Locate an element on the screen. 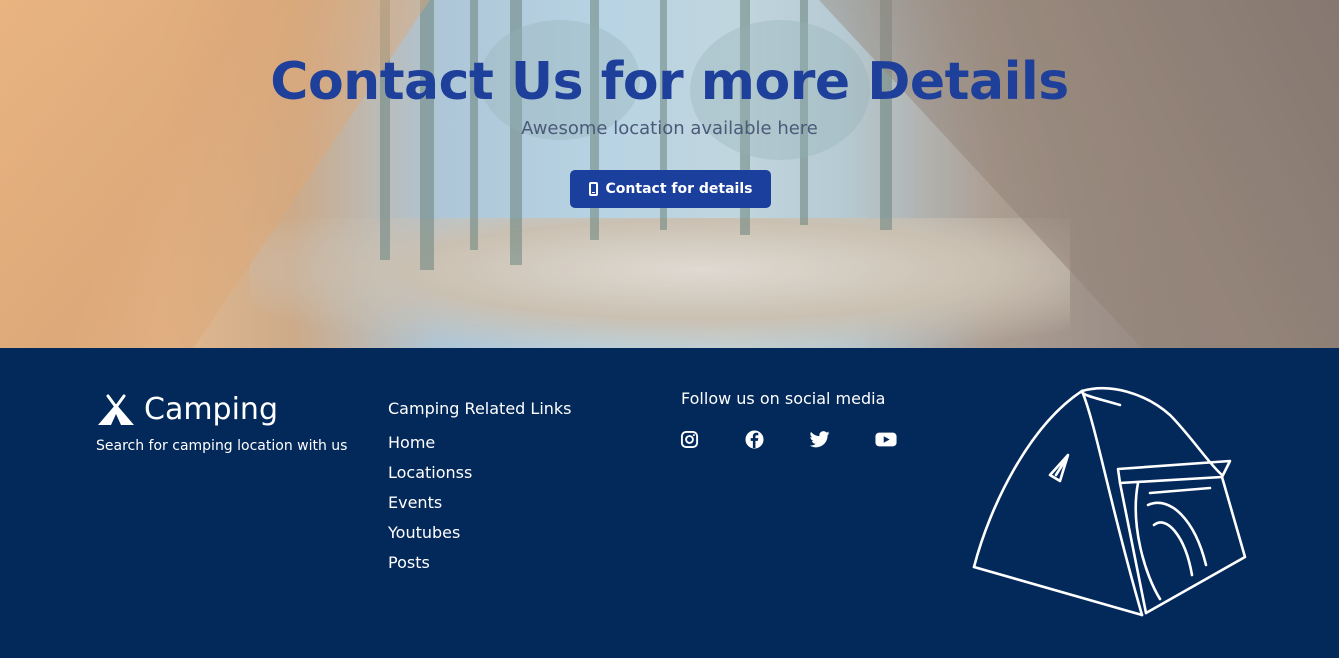 The height and width of the screenshot is (658, 1339). footer-link-youtubes: Youtubes is located at coordinates (430, 538).